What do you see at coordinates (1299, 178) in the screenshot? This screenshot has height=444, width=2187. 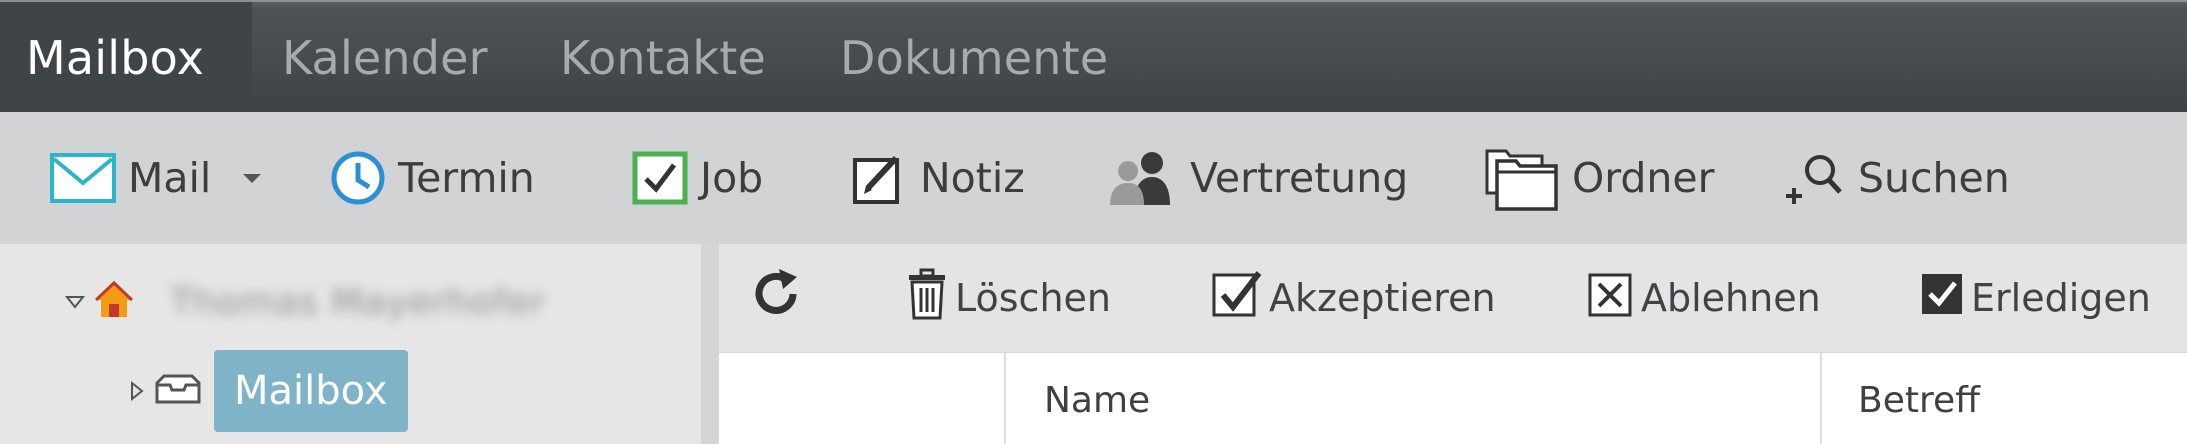 I see `vertretung-label: Vertretung` at bounding box center [1299, 178].